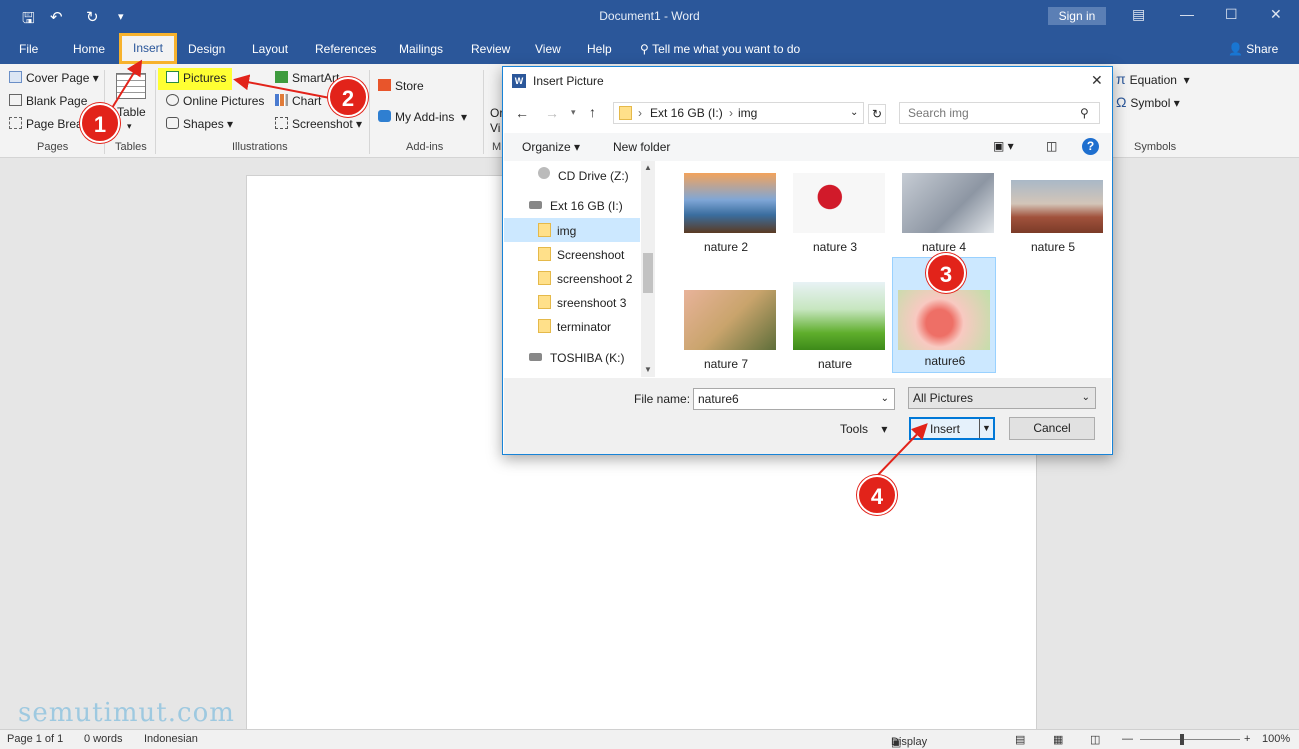  I want to click on step-badge-2: 2, so click(348, 97).